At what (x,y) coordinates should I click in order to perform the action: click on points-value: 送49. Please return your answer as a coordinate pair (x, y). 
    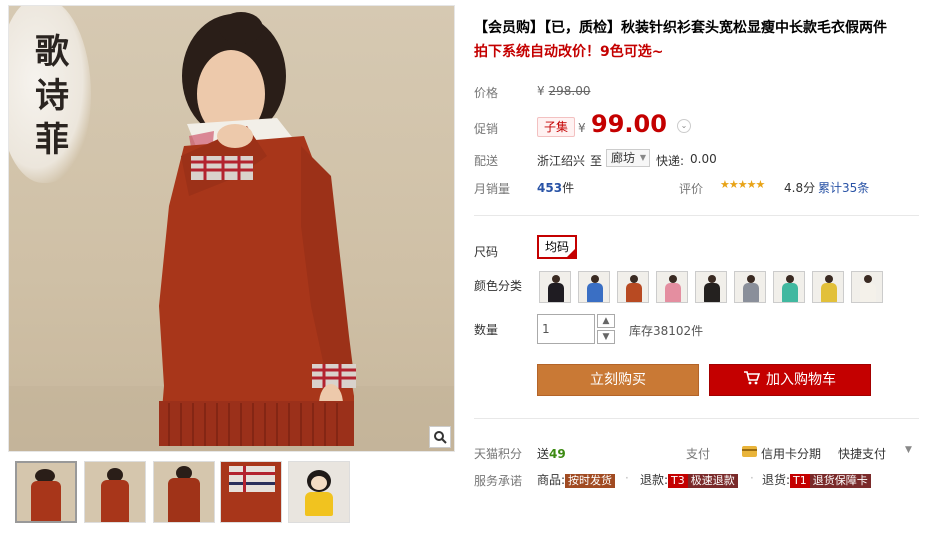
    Looking at the image, I should click on (551, 453).